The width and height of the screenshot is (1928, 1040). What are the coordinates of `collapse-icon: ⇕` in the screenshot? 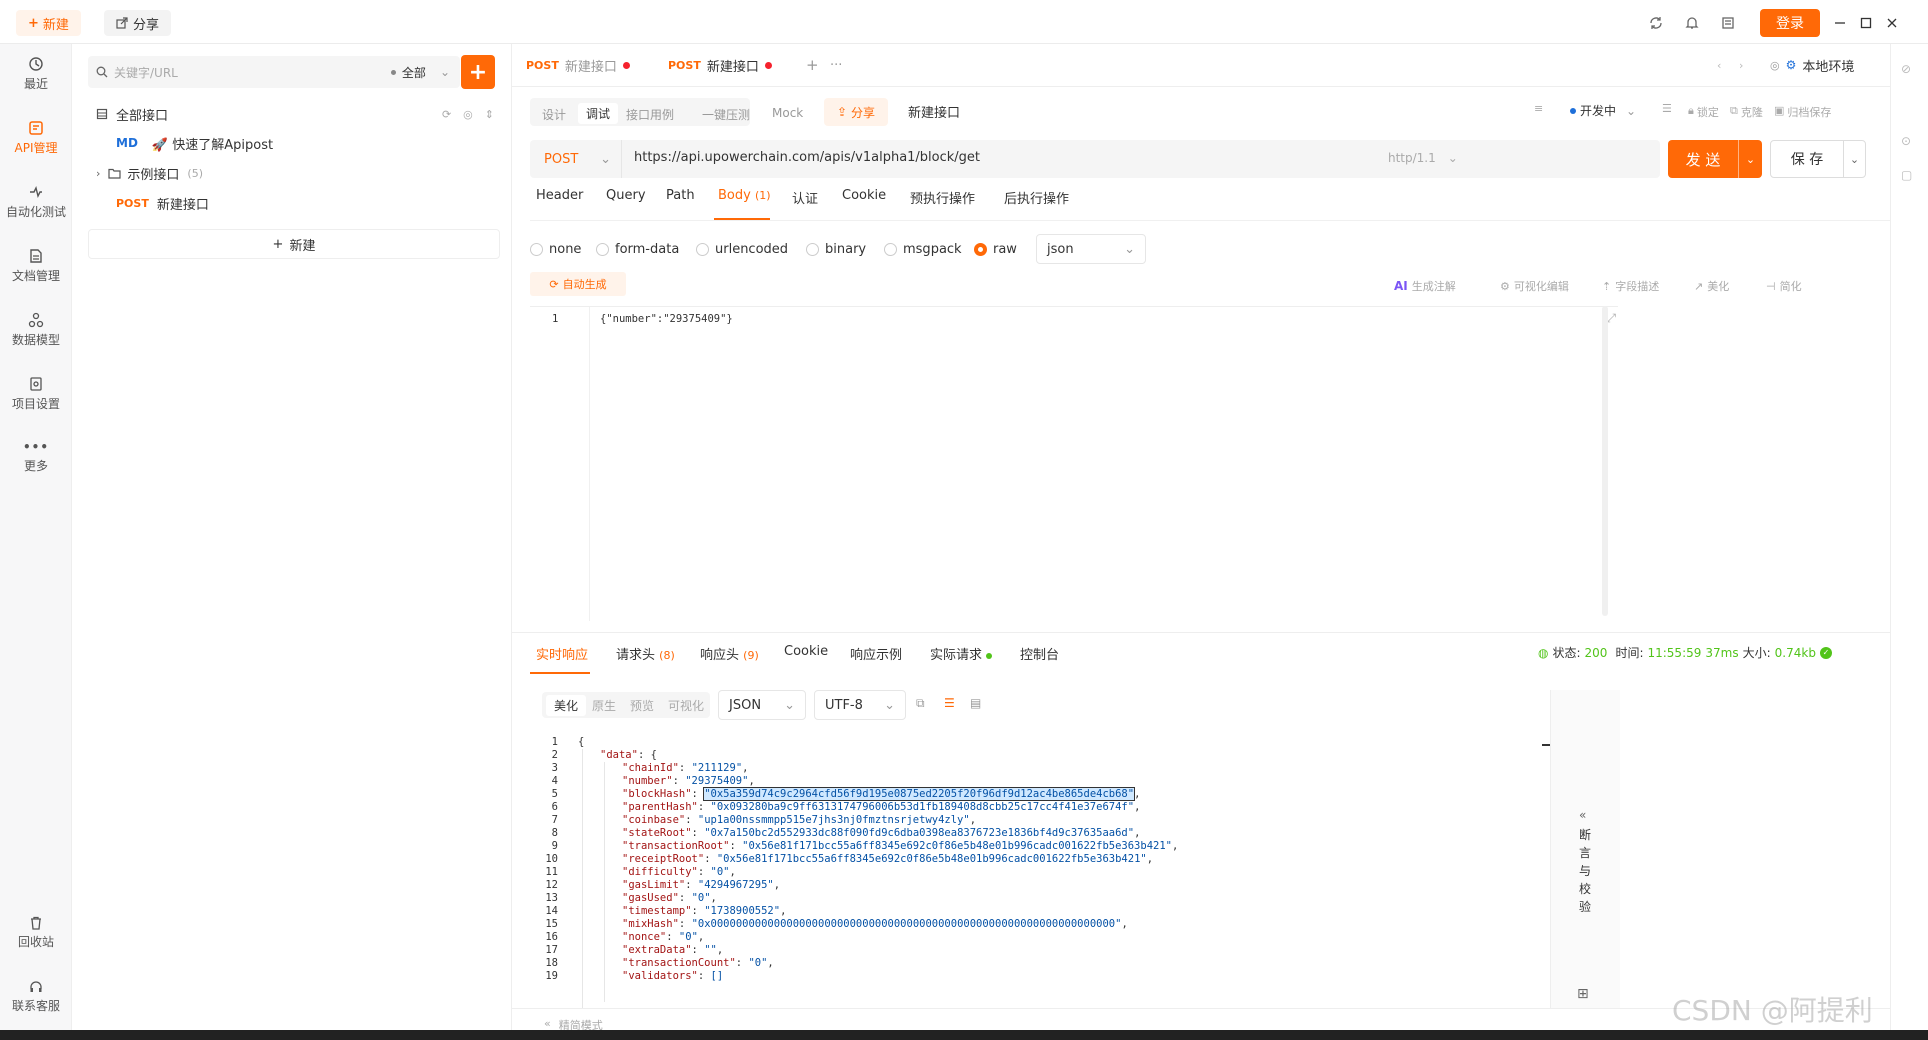 It's located at (489, 114).